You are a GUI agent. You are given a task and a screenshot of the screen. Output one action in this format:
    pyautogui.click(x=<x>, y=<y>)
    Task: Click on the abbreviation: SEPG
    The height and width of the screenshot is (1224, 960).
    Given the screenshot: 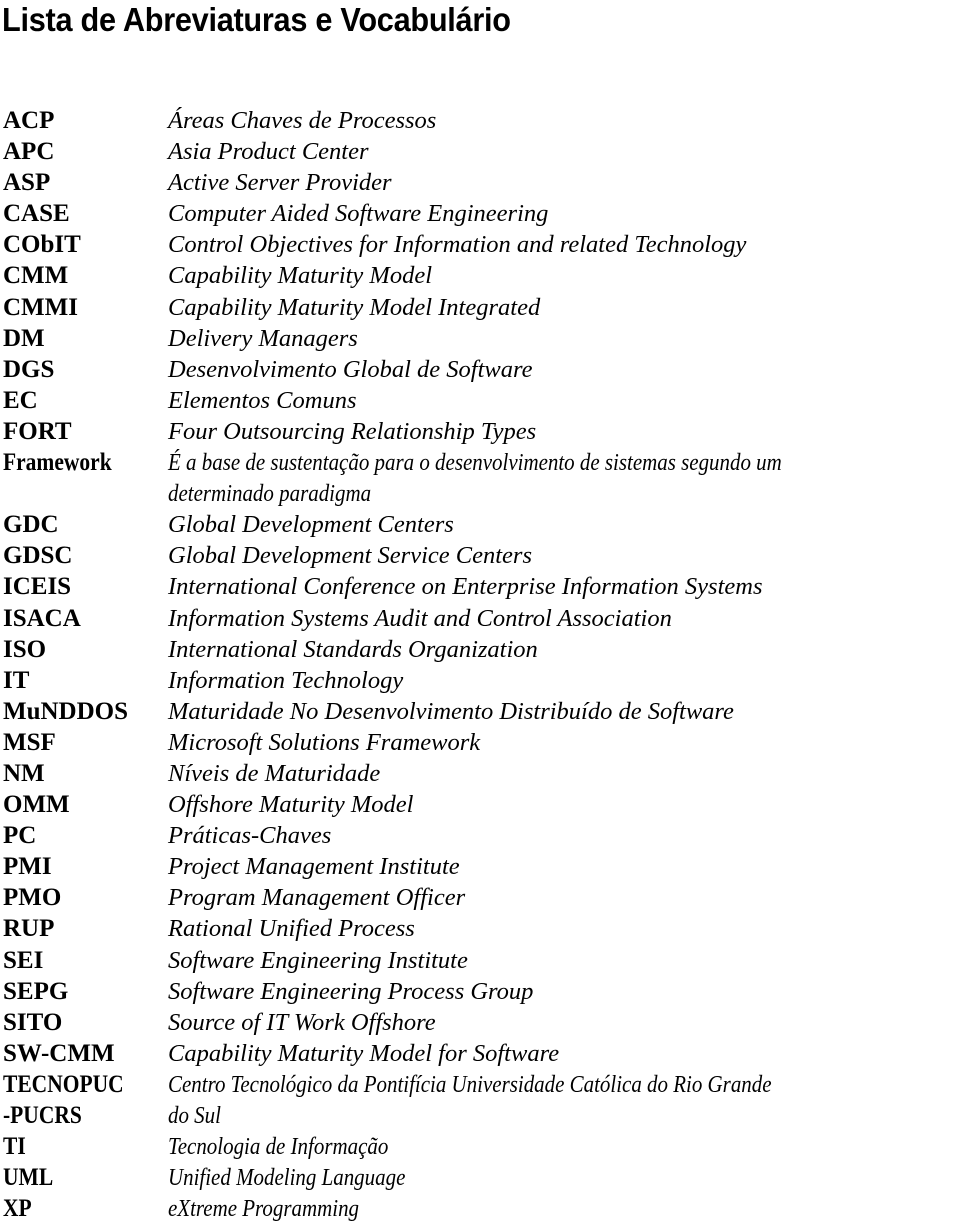 What is the action you would take?
    pyautogui.click(x=36, y=991)
    